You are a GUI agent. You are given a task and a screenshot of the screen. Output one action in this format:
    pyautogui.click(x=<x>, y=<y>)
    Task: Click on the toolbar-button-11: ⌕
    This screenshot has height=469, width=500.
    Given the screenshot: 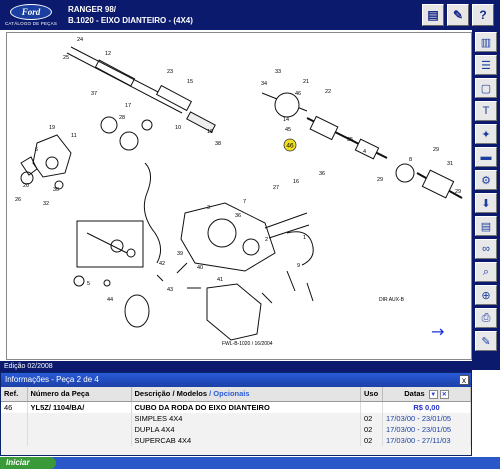 What is the action you would take?
    pyautogui.click(x=486, y=272)
    